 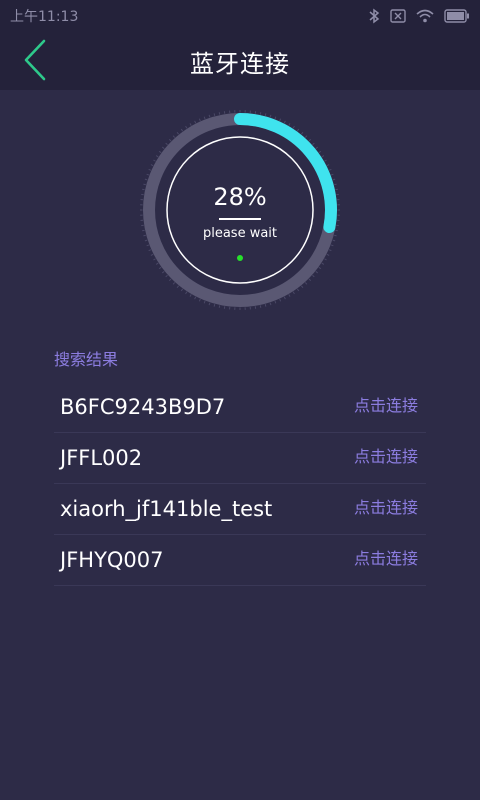 What do you see at coordinates (240, 219) in the screenshot?
I see `progress-divider` at bounding box center [240, 219].